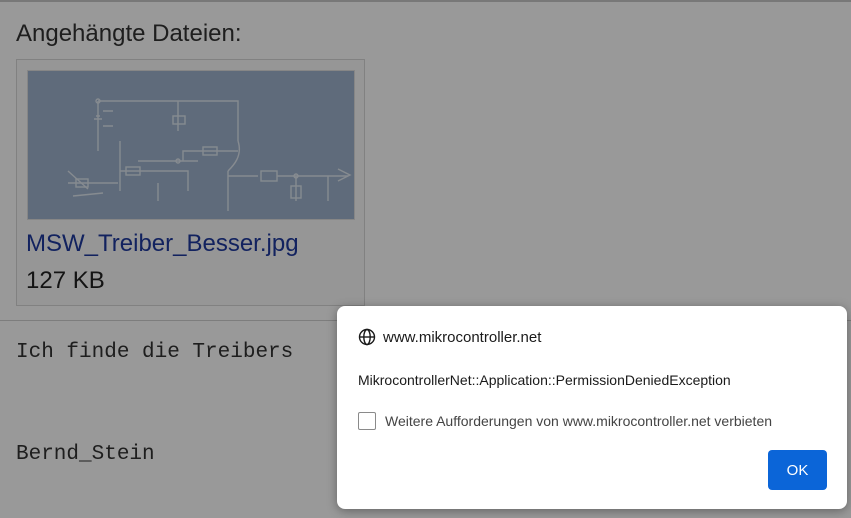 The image size is (851, 518). Describe the element at coordinates (797, 470) in the screenshot. I see `ok-button: OK` at that location.